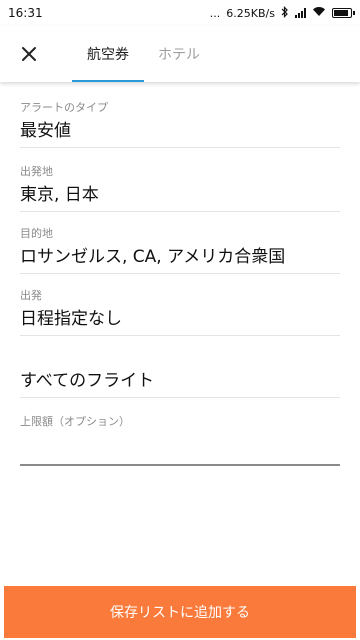  I want to click on origin-field: 出発地 東京, 日本, so click(180, 188).